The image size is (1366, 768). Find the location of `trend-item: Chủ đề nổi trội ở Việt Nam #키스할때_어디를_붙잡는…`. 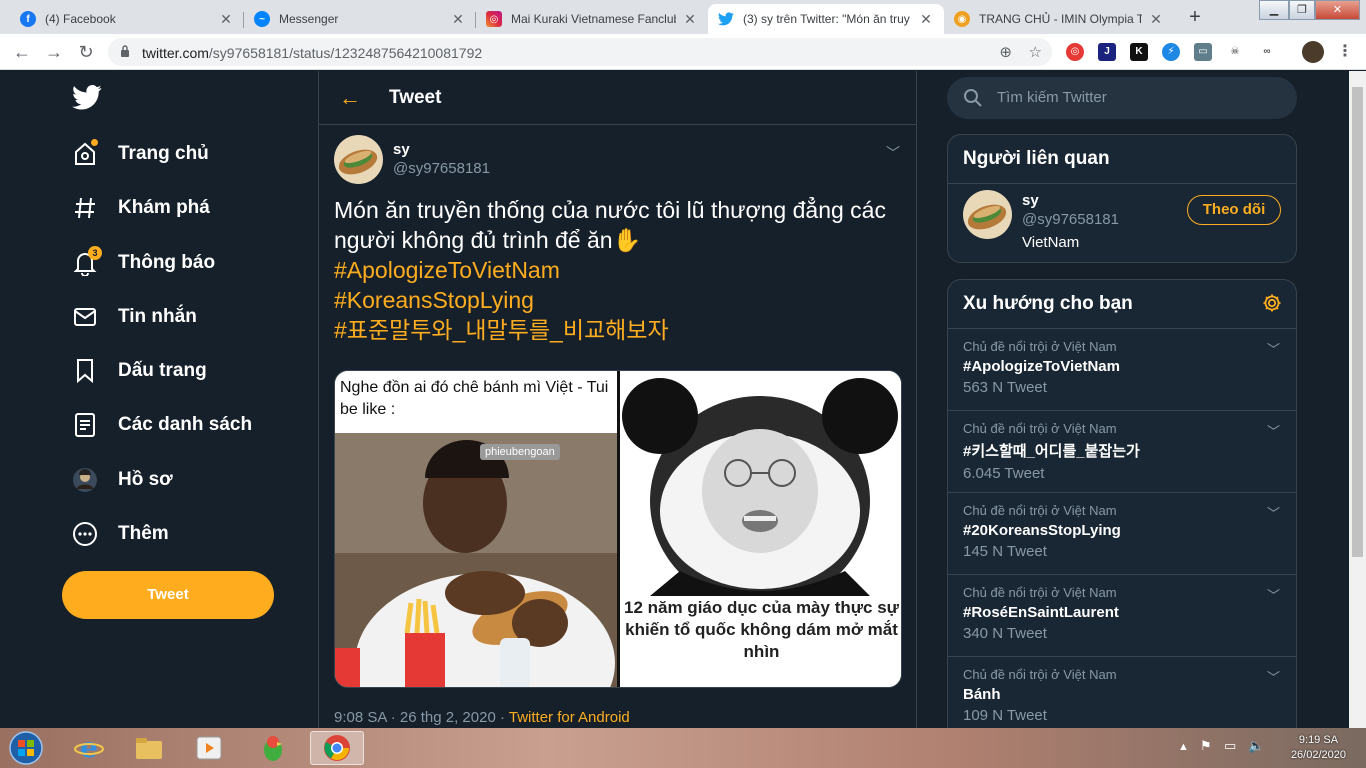

trend-item: Chủ đề nổi trội ở Việt Nam #키스할때_어디를_붙잡는… is located at coordinates (1122, 452).